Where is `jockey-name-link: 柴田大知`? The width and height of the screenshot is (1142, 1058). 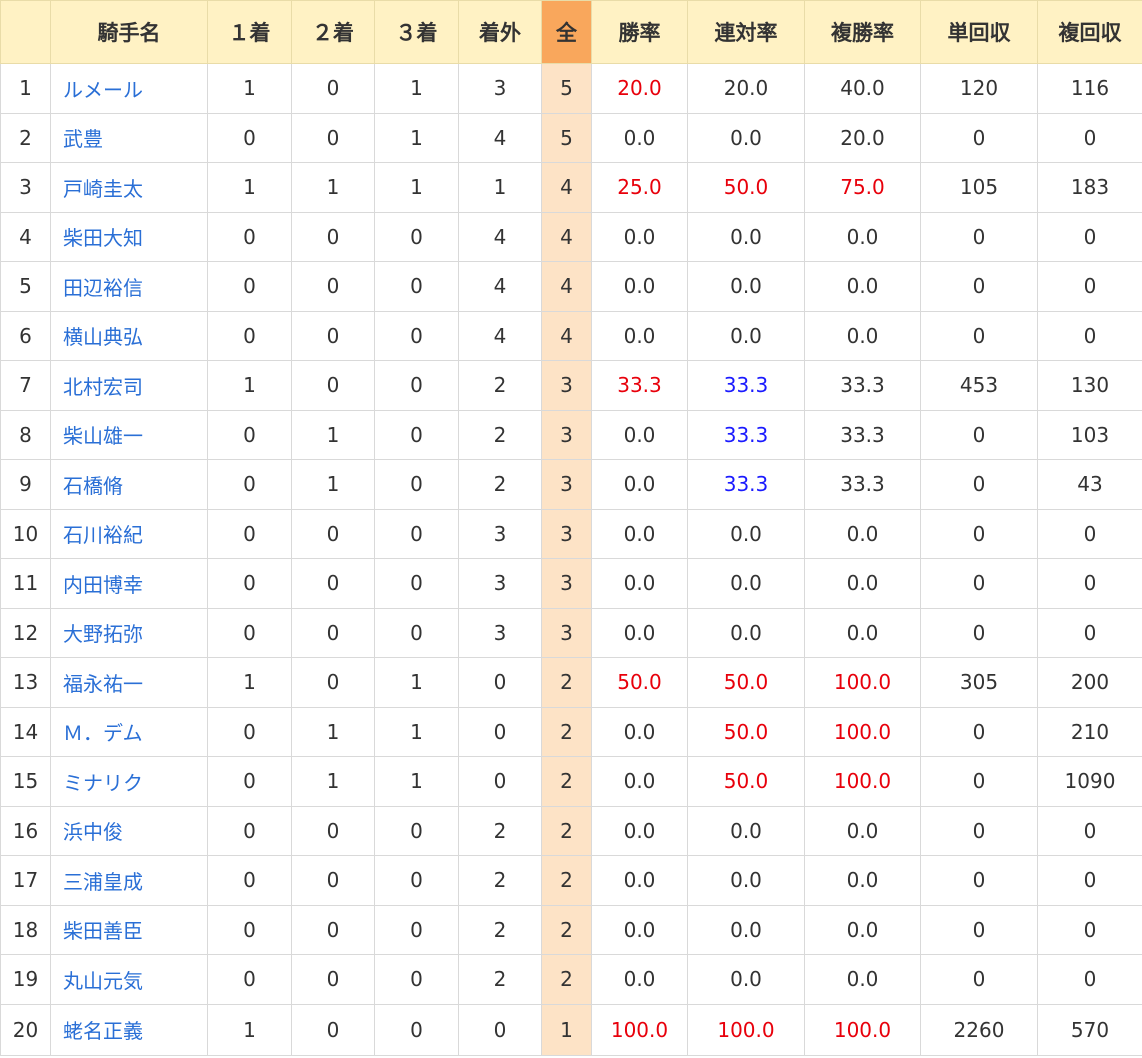
jockey-name-link: 柴田大知 is located at coordinates (103, 238).